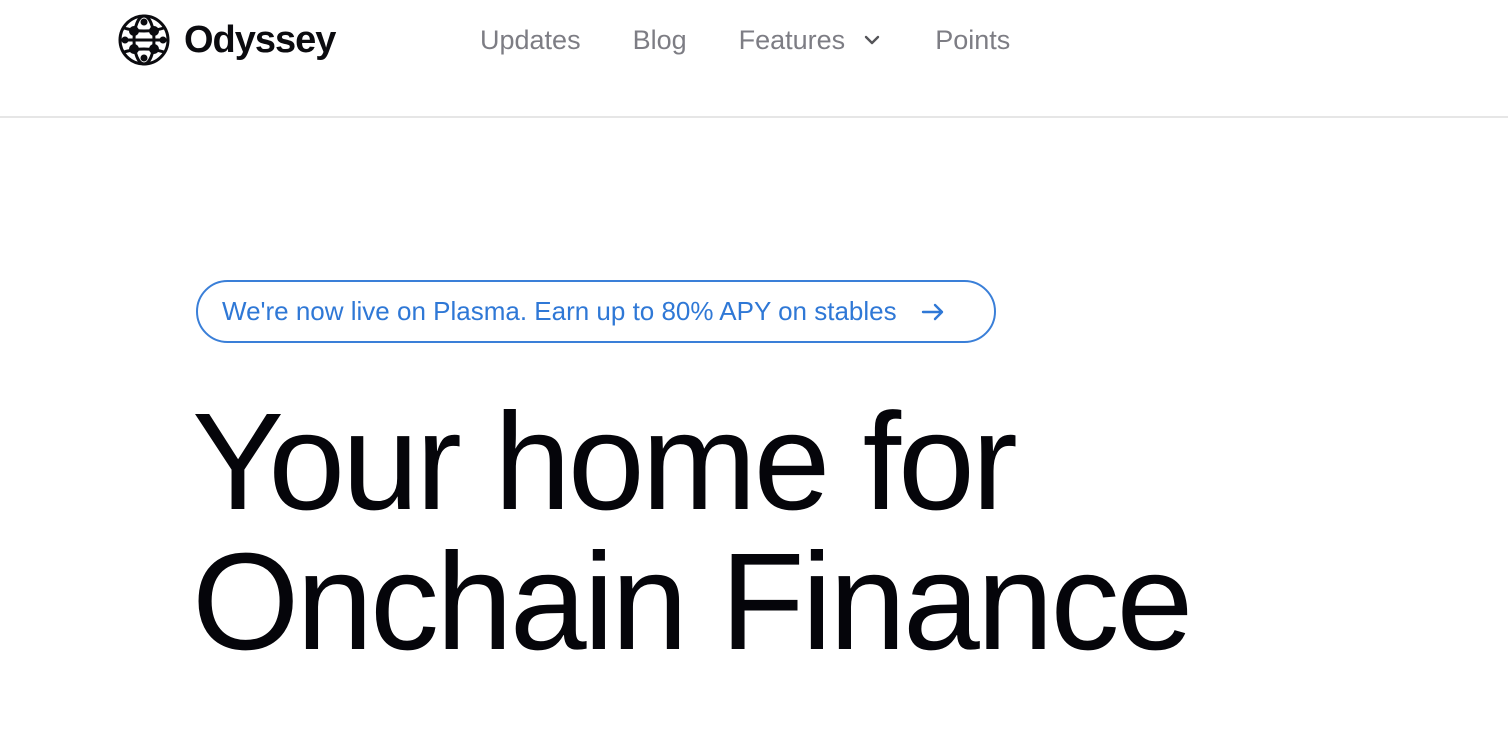 The image size is (1508, 746). I want to click on brand-name: Odyssey, so click(260, 39).